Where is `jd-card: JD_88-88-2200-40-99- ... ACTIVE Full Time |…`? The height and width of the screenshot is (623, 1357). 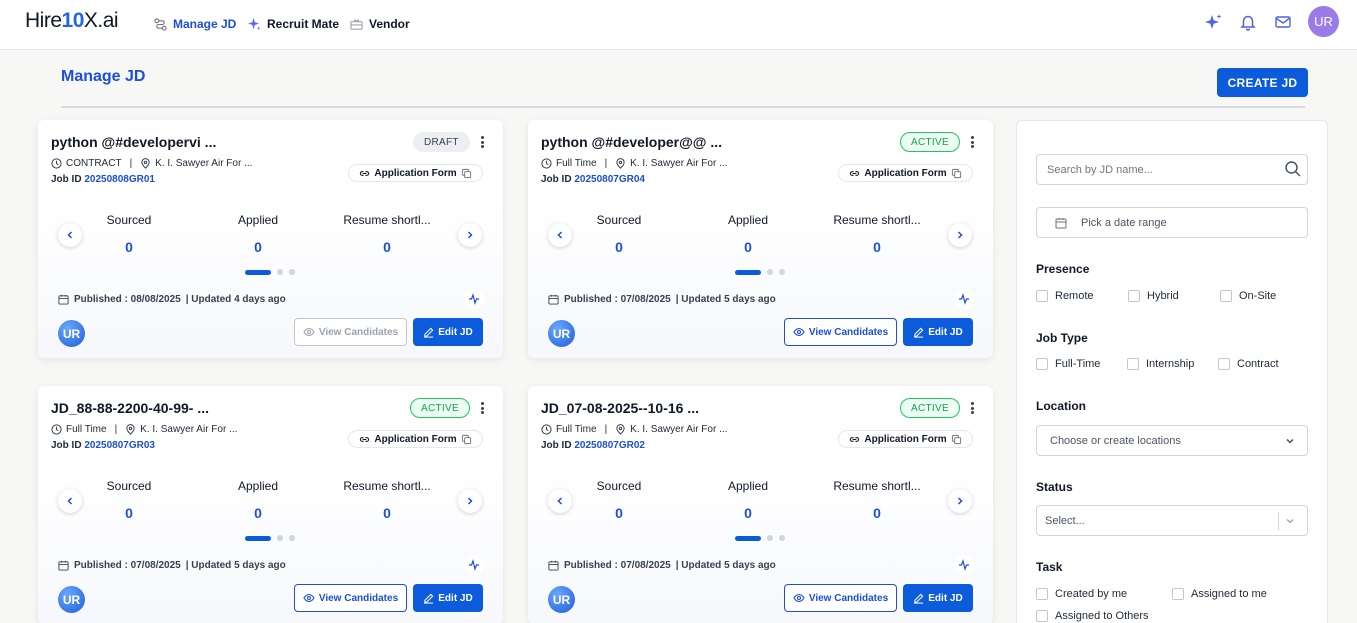
jd-card: JD_88-88-2200-40-99- ... ACTIVE Full Time |… is located at coordinates (270, 504).